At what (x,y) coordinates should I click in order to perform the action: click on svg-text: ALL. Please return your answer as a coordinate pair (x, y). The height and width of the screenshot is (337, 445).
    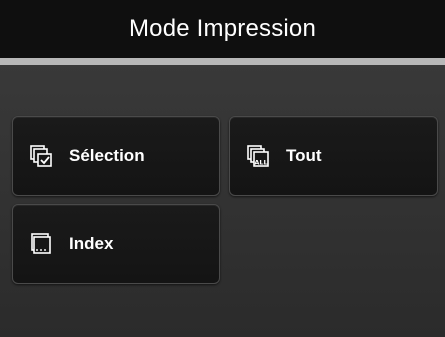
    Looking at the image, I should click on (260, 163).